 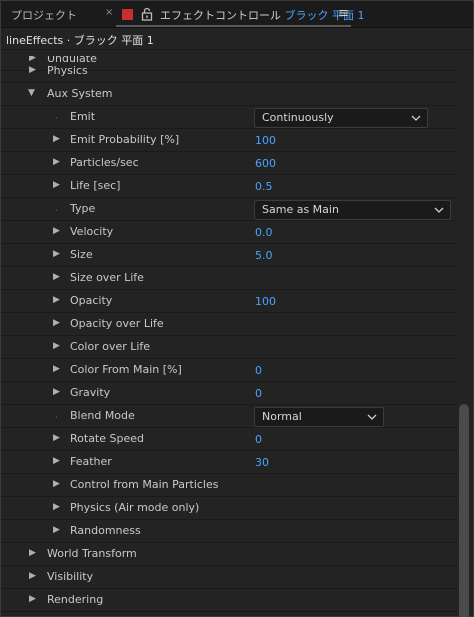 What do you see at coordinates (83, 116) in the screenshot?
I see `prop-label: Emit` at bounding box center [83, 116].